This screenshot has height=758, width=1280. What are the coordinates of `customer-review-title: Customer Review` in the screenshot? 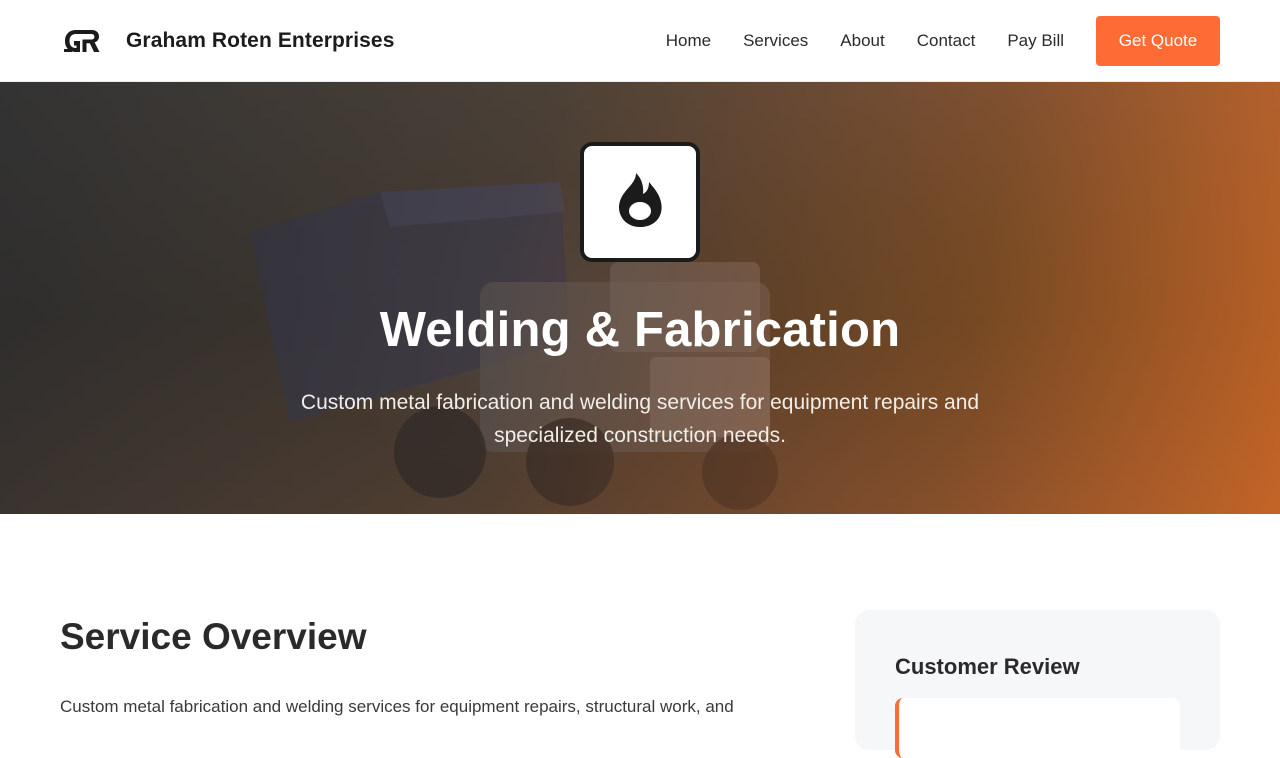 It's located at (987, 666).